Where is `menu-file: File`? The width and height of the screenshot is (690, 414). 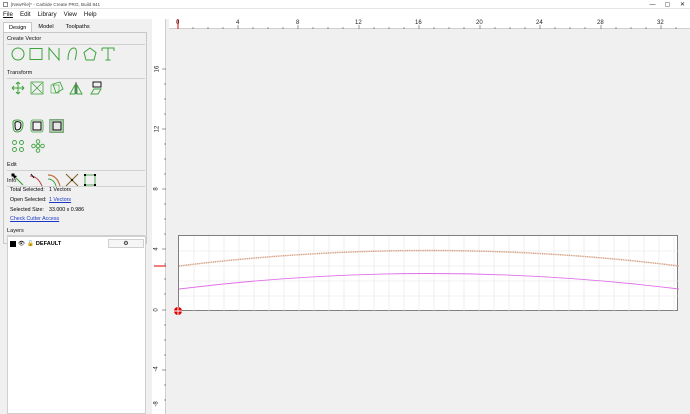 menu-file: File is located at coordinates (8, 14).